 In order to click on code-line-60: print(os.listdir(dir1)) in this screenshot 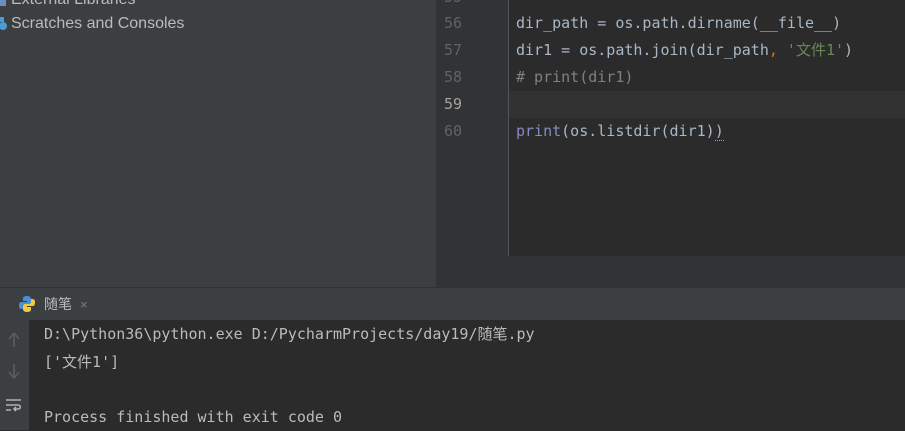, I will do `click(620, 131)`.